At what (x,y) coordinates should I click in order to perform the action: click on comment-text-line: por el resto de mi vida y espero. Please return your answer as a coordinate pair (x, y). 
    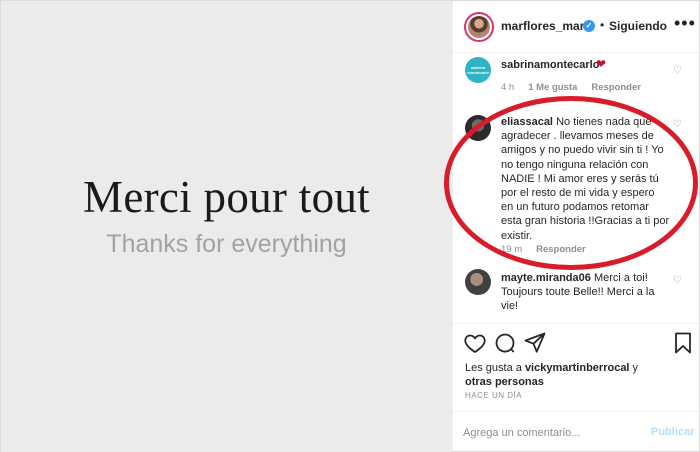
    Looking at the image, I should click on (578, 193).